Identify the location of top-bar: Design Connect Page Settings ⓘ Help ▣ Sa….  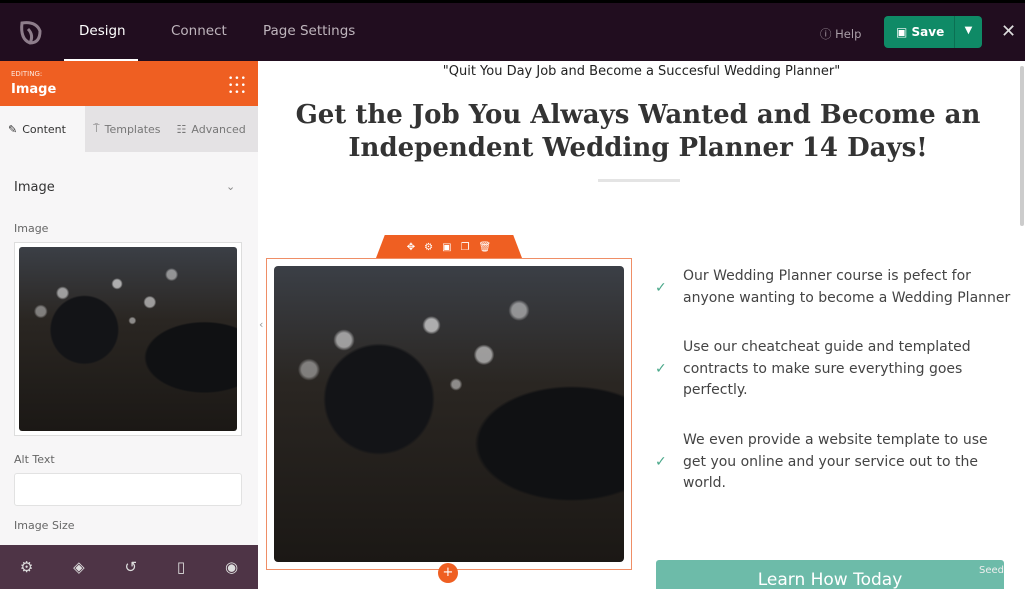
(512, 32).